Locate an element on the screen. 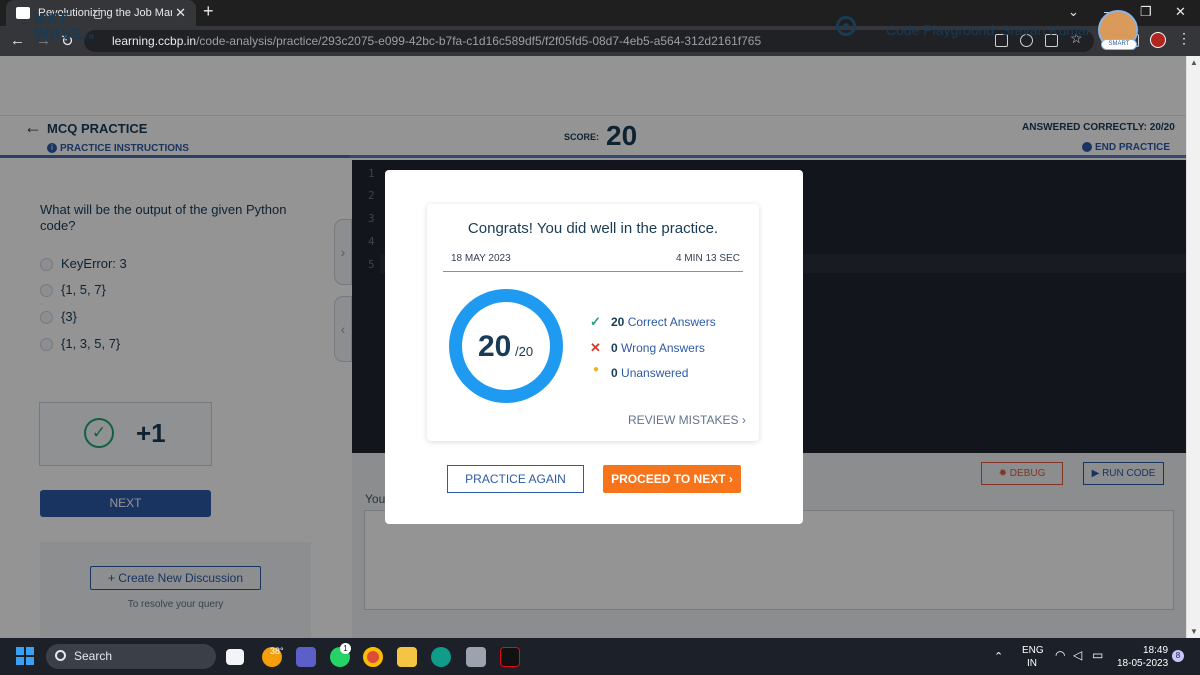  review-mistakes-link: REVIEW MISTAKES › is located at coordinates (687, 420).